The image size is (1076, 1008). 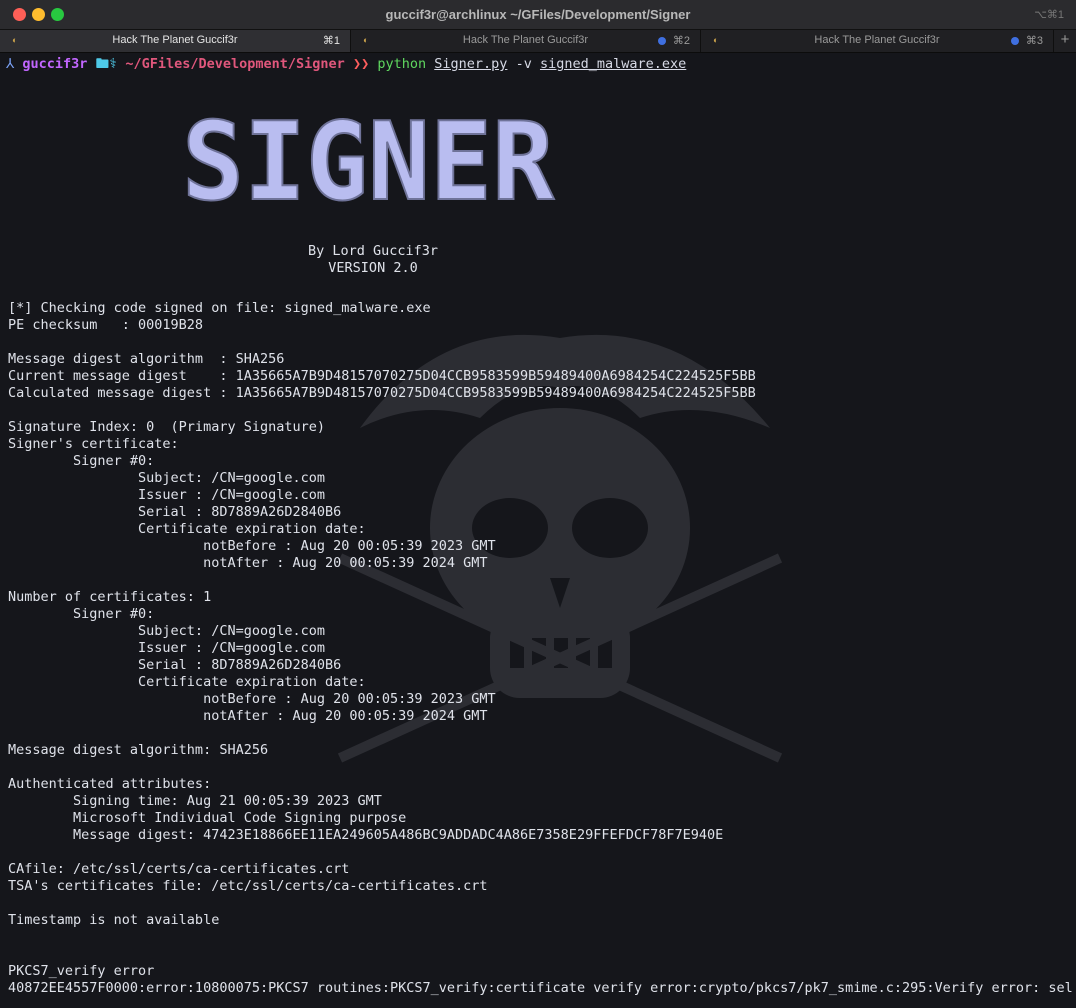 What do you see at coordinates (81, 971) in the screenshot?
I see `output-line: PKCS7_verify error` at bounding box center [81, 971].